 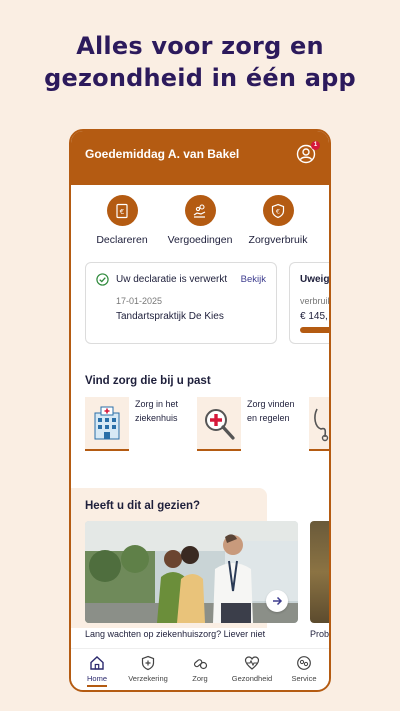 What do you see at coordinates (200, 78) in the screenshot?
I see `headline-line-2: gezondheid in één app` at bounding box center [200, 78].